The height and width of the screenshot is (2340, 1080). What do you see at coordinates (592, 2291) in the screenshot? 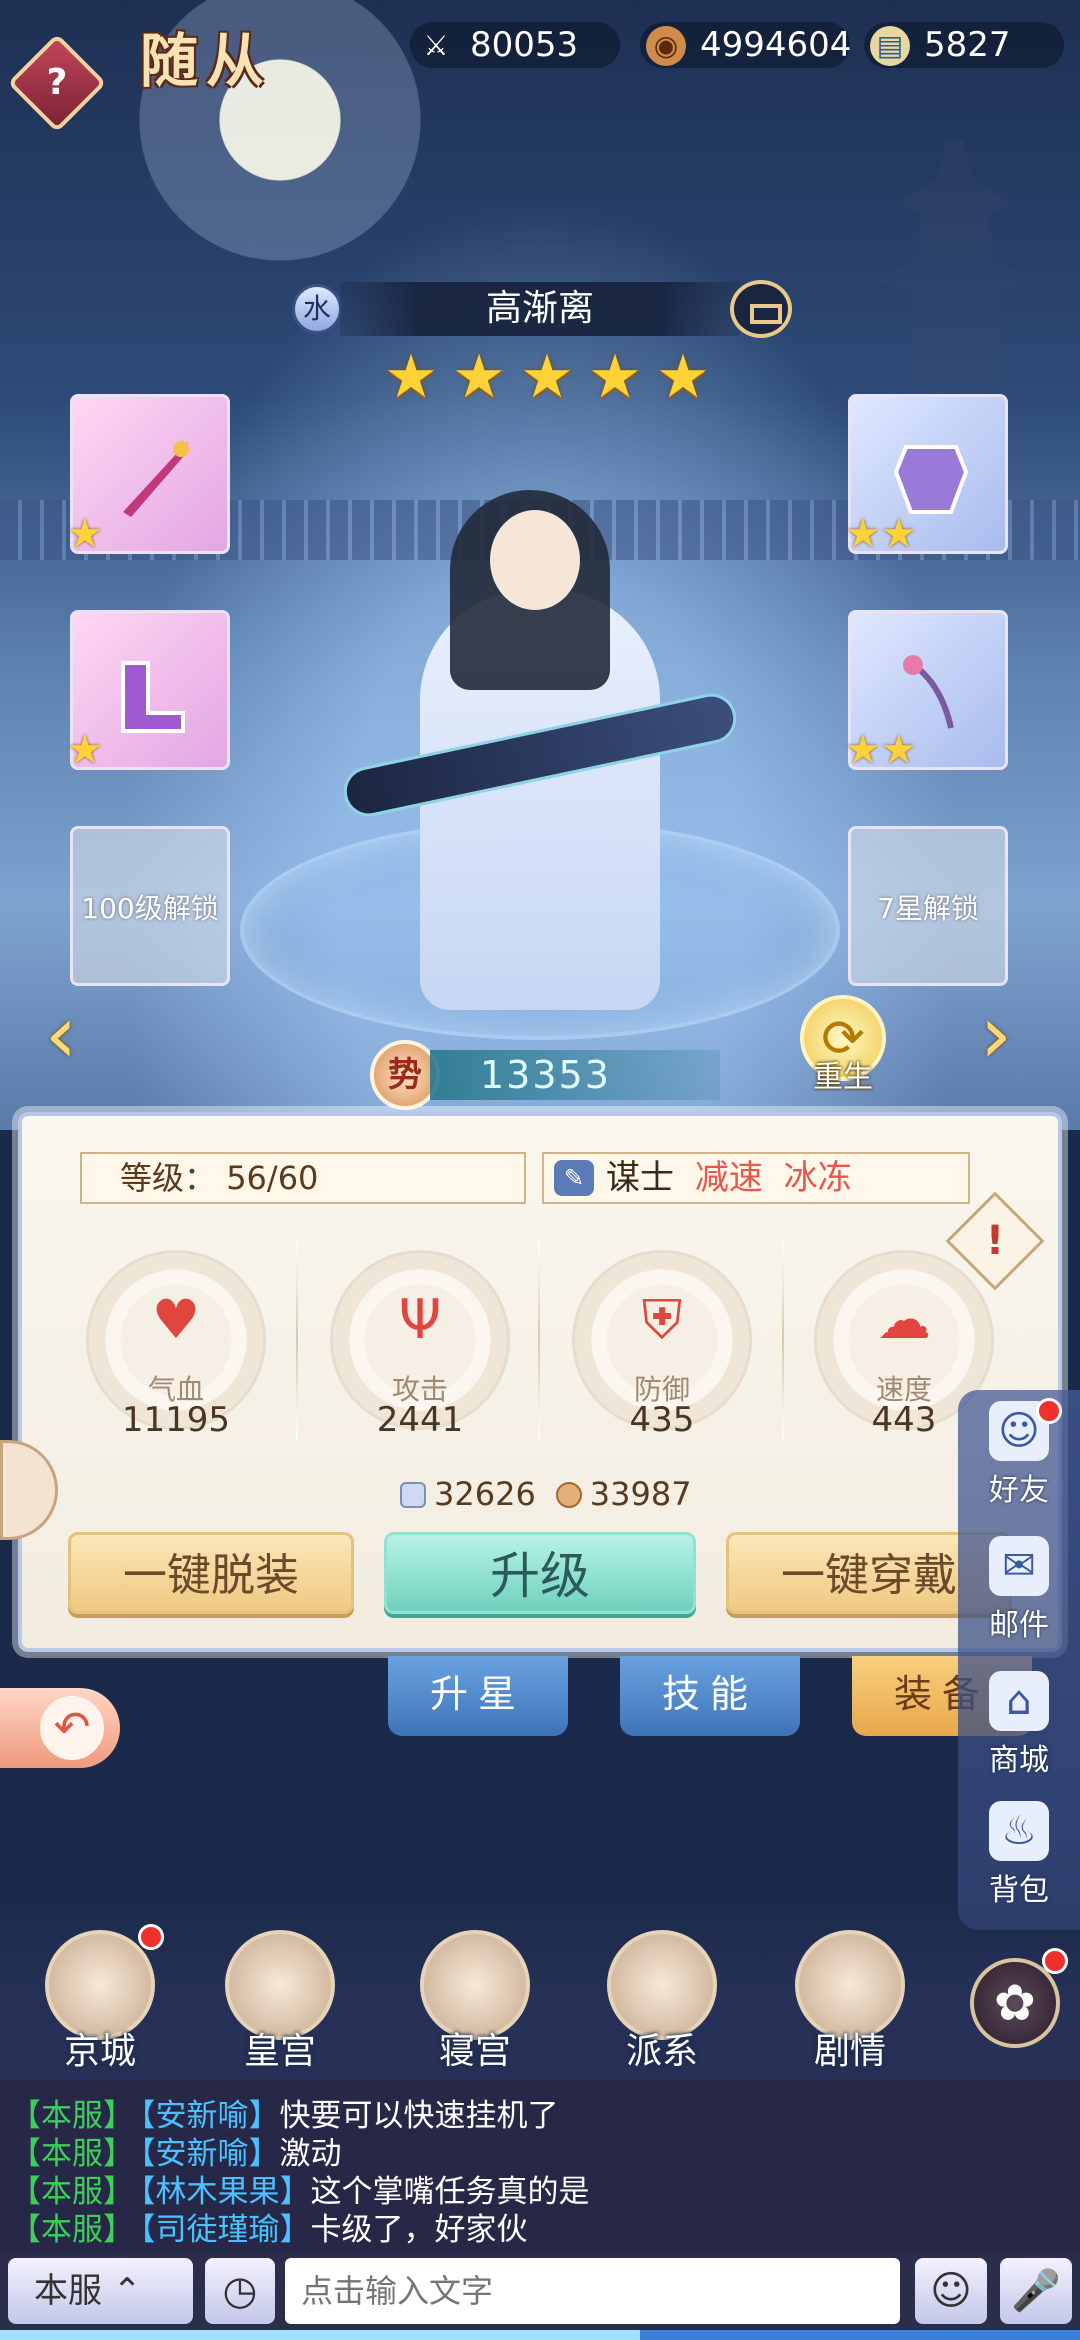
I see `chat-input` at bounding box center [592, 2291].